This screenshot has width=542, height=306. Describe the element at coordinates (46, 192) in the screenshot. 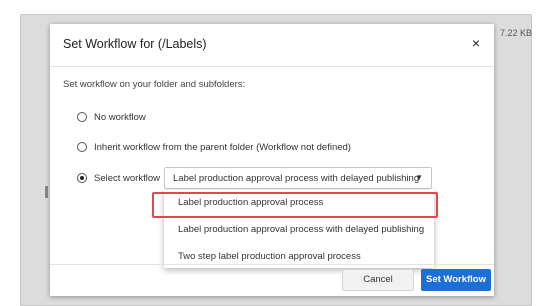

I see `background-marker` at that location.